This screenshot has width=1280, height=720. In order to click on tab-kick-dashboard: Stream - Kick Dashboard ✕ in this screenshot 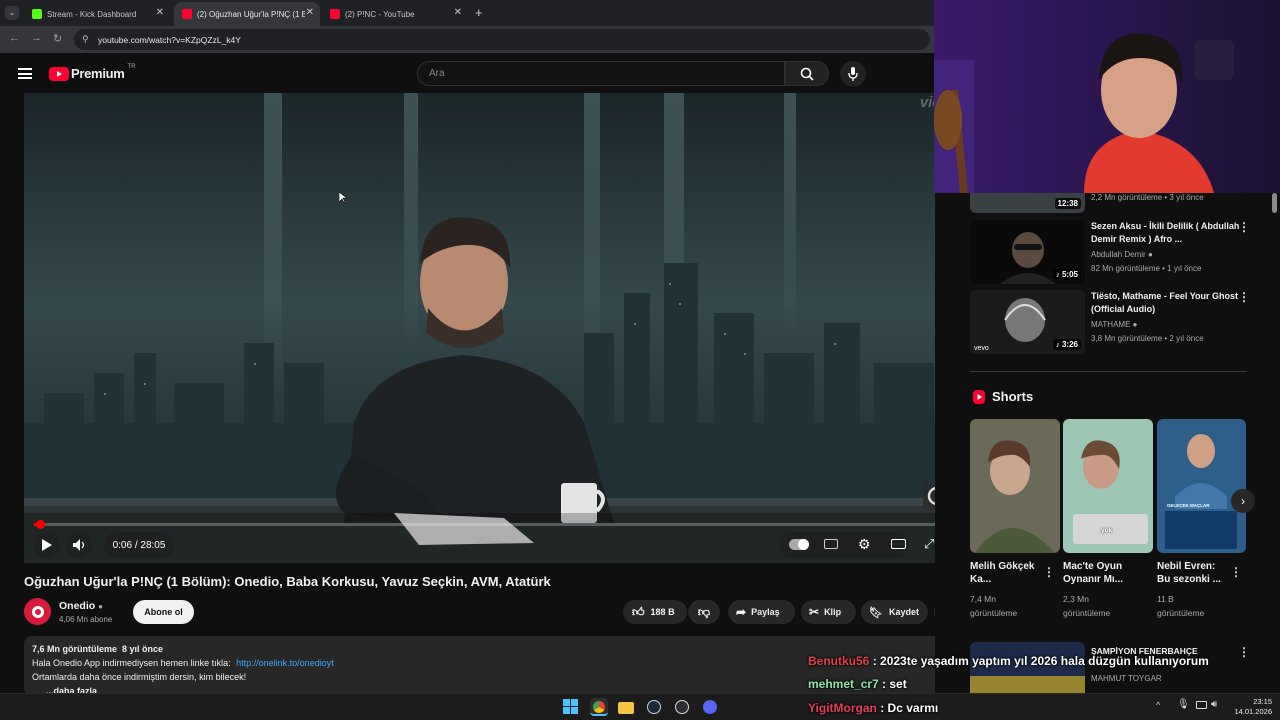, I will do `click(97, 14)`.